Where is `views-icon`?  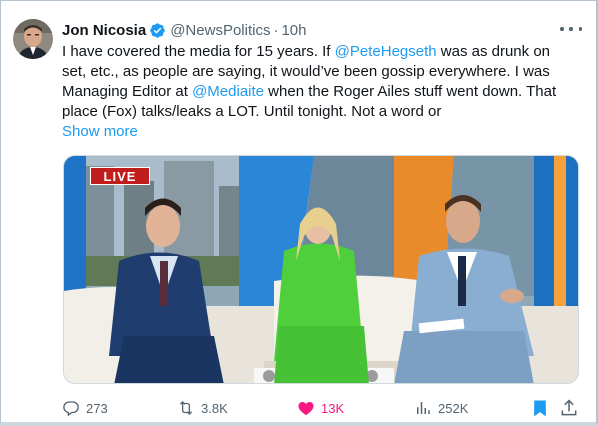
views-icon is located at coordinates (423, 408).